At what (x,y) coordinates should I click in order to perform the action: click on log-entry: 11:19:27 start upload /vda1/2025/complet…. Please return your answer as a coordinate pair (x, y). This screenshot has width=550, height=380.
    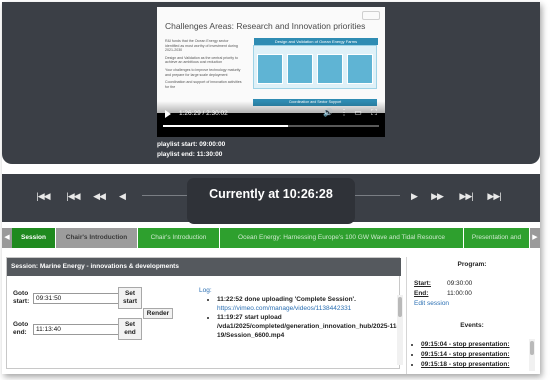
    Looking at the image, I should click on (308, 326).